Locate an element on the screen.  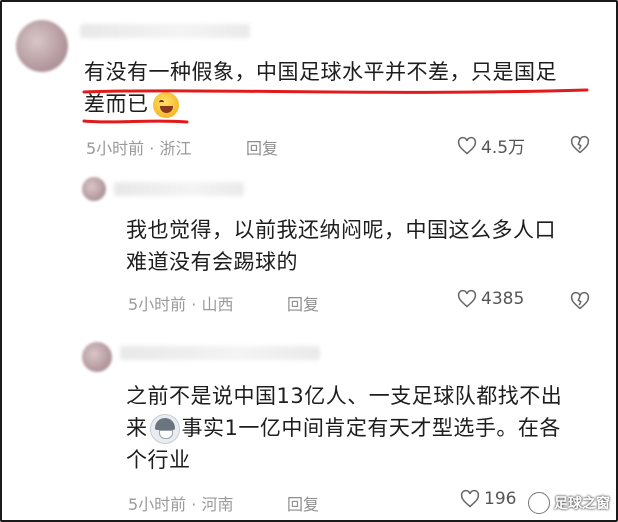
comment-3-line-2: 来事实1一亿中间肯定有天才型选手。在各 is located at coordinates (366, 428).